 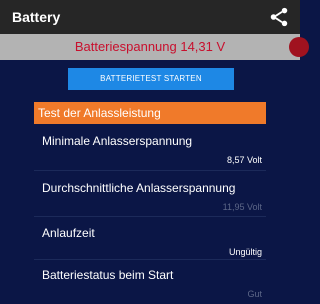 What do you see at coordinates (245, 252) in the screenshot?
I see `result-value: Ungültig` at bounding box center [245, 252].